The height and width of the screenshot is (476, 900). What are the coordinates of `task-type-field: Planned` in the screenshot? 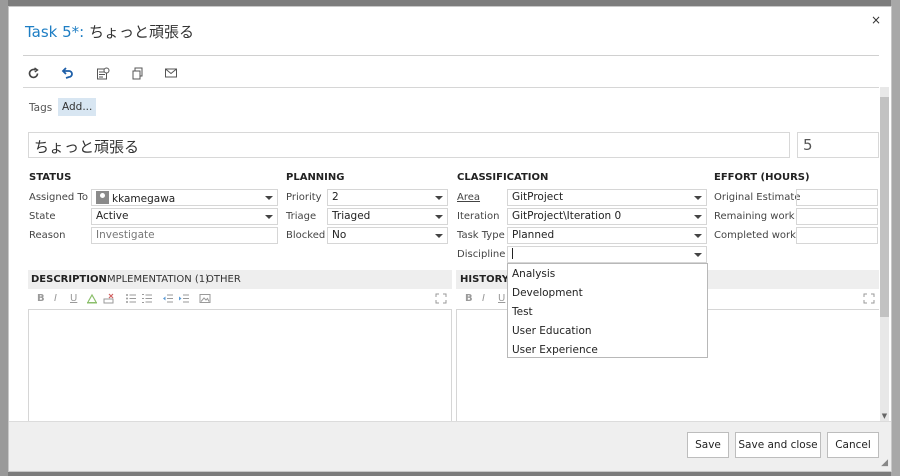 It's located at (607, 235).